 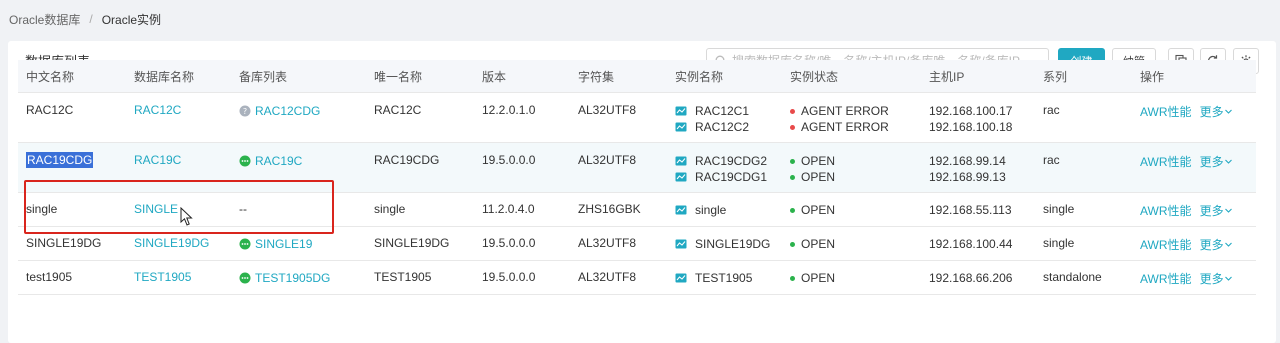 What do you see at coordinates (85, 19) in the screenshot?
I see `breadcrumb: Oracle数据库 / Oracle实例` at bounding box center [85, 19].